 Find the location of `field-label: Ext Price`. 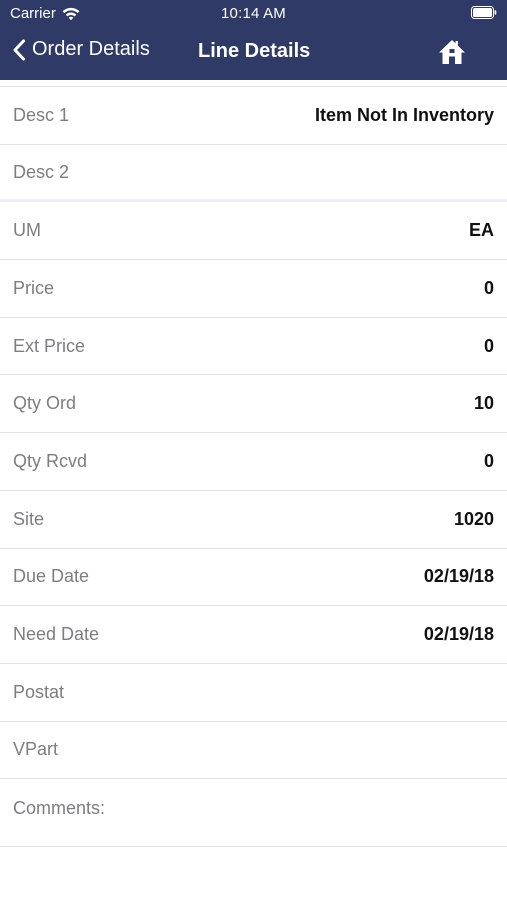

field-label: Ext Price is located at coordinates (49, 345).